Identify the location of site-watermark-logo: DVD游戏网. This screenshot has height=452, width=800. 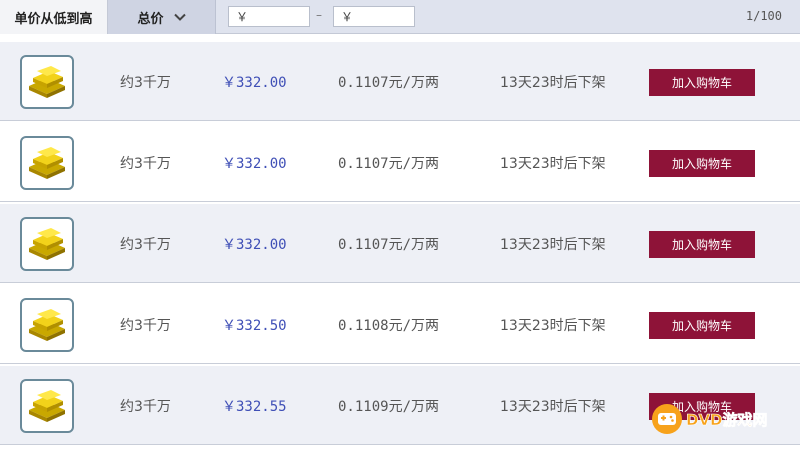
(710, 419).